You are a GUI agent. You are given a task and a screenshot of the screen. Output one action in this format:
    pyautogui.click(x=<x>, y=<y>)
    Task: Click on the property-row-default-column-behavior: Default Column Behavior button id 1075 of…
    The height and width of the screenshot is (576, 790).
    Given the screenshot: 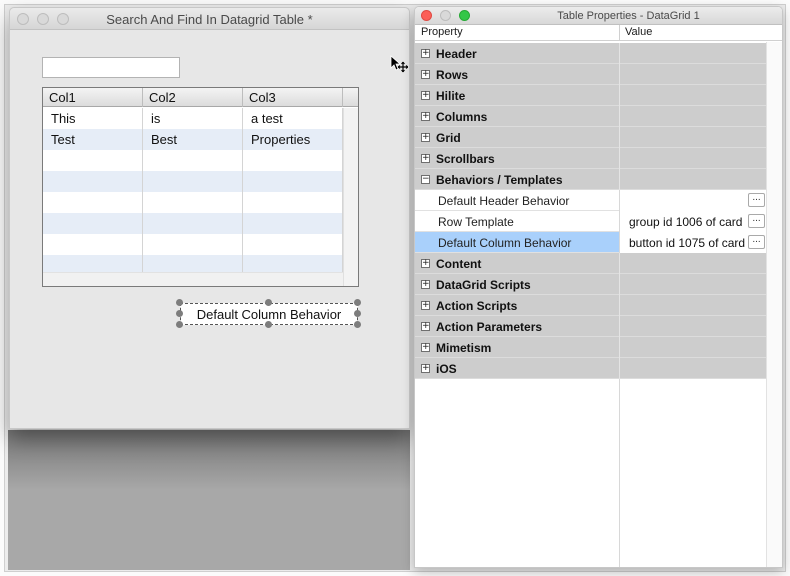 What is the action you would take?
    pyautogui.click(x=590, y=242)
    